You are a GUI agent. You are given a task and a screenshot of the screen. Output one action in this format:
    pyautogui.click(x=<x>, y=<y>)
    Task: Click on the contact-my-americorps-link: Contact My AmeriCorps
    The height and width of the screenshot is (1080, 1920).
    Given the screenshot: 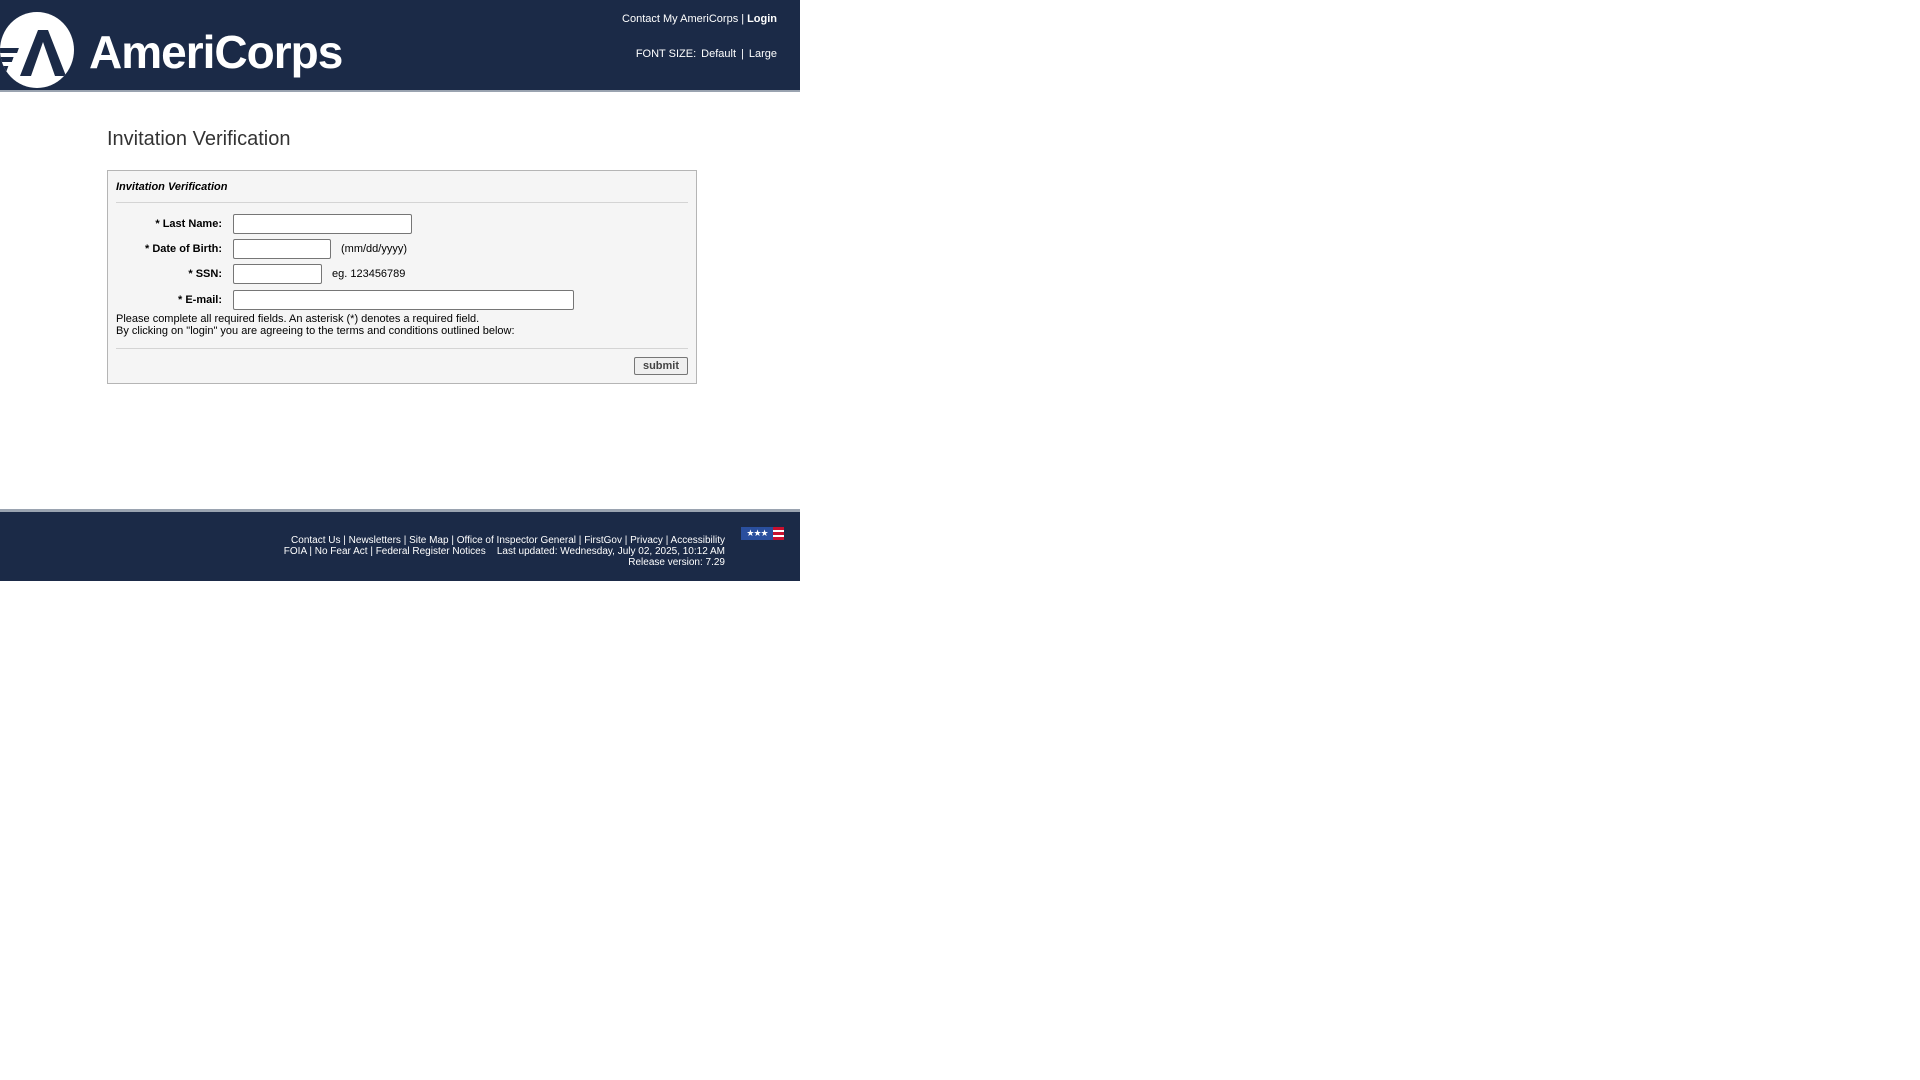 What is the action you would take?
    pyautogui.click(x=680, y=19)
    